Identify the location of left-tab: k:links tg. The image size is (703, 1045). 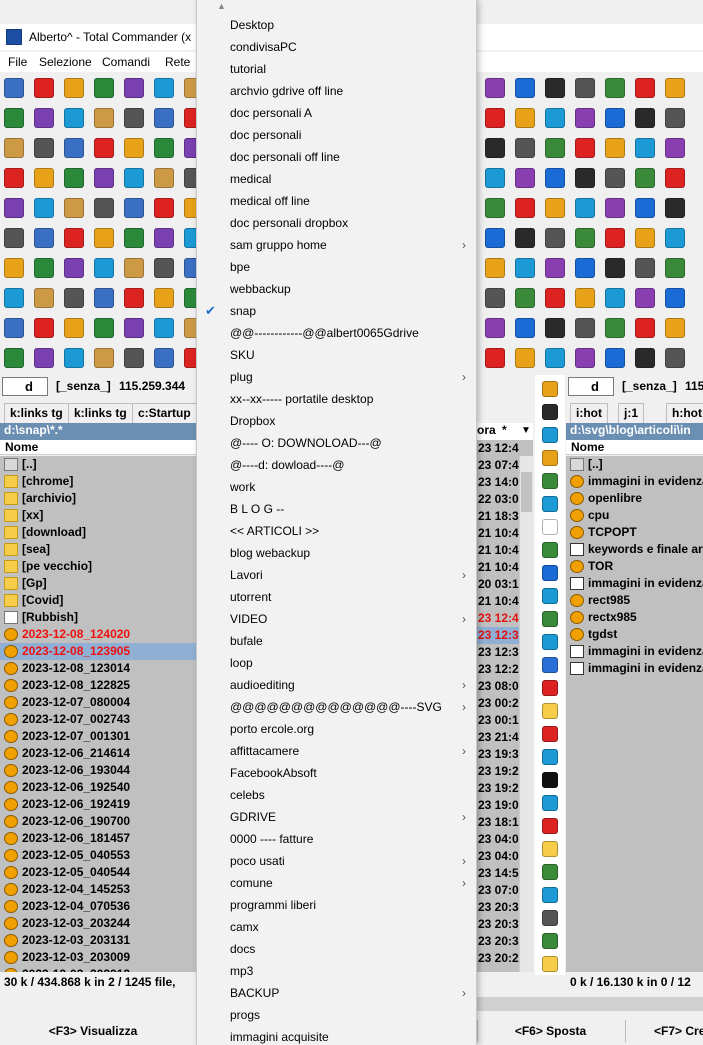
(36, 413).